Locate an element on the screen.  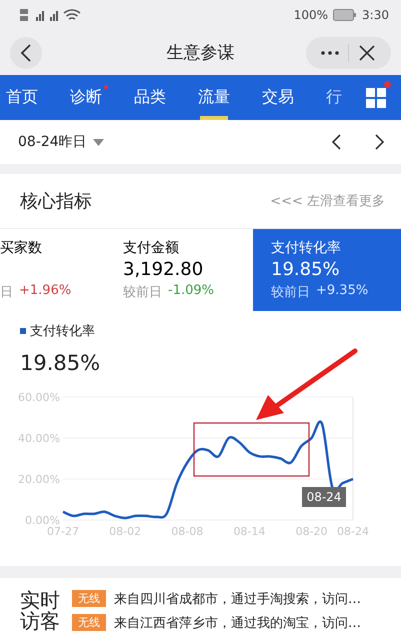
back-button is located at coordinates (26, 52).